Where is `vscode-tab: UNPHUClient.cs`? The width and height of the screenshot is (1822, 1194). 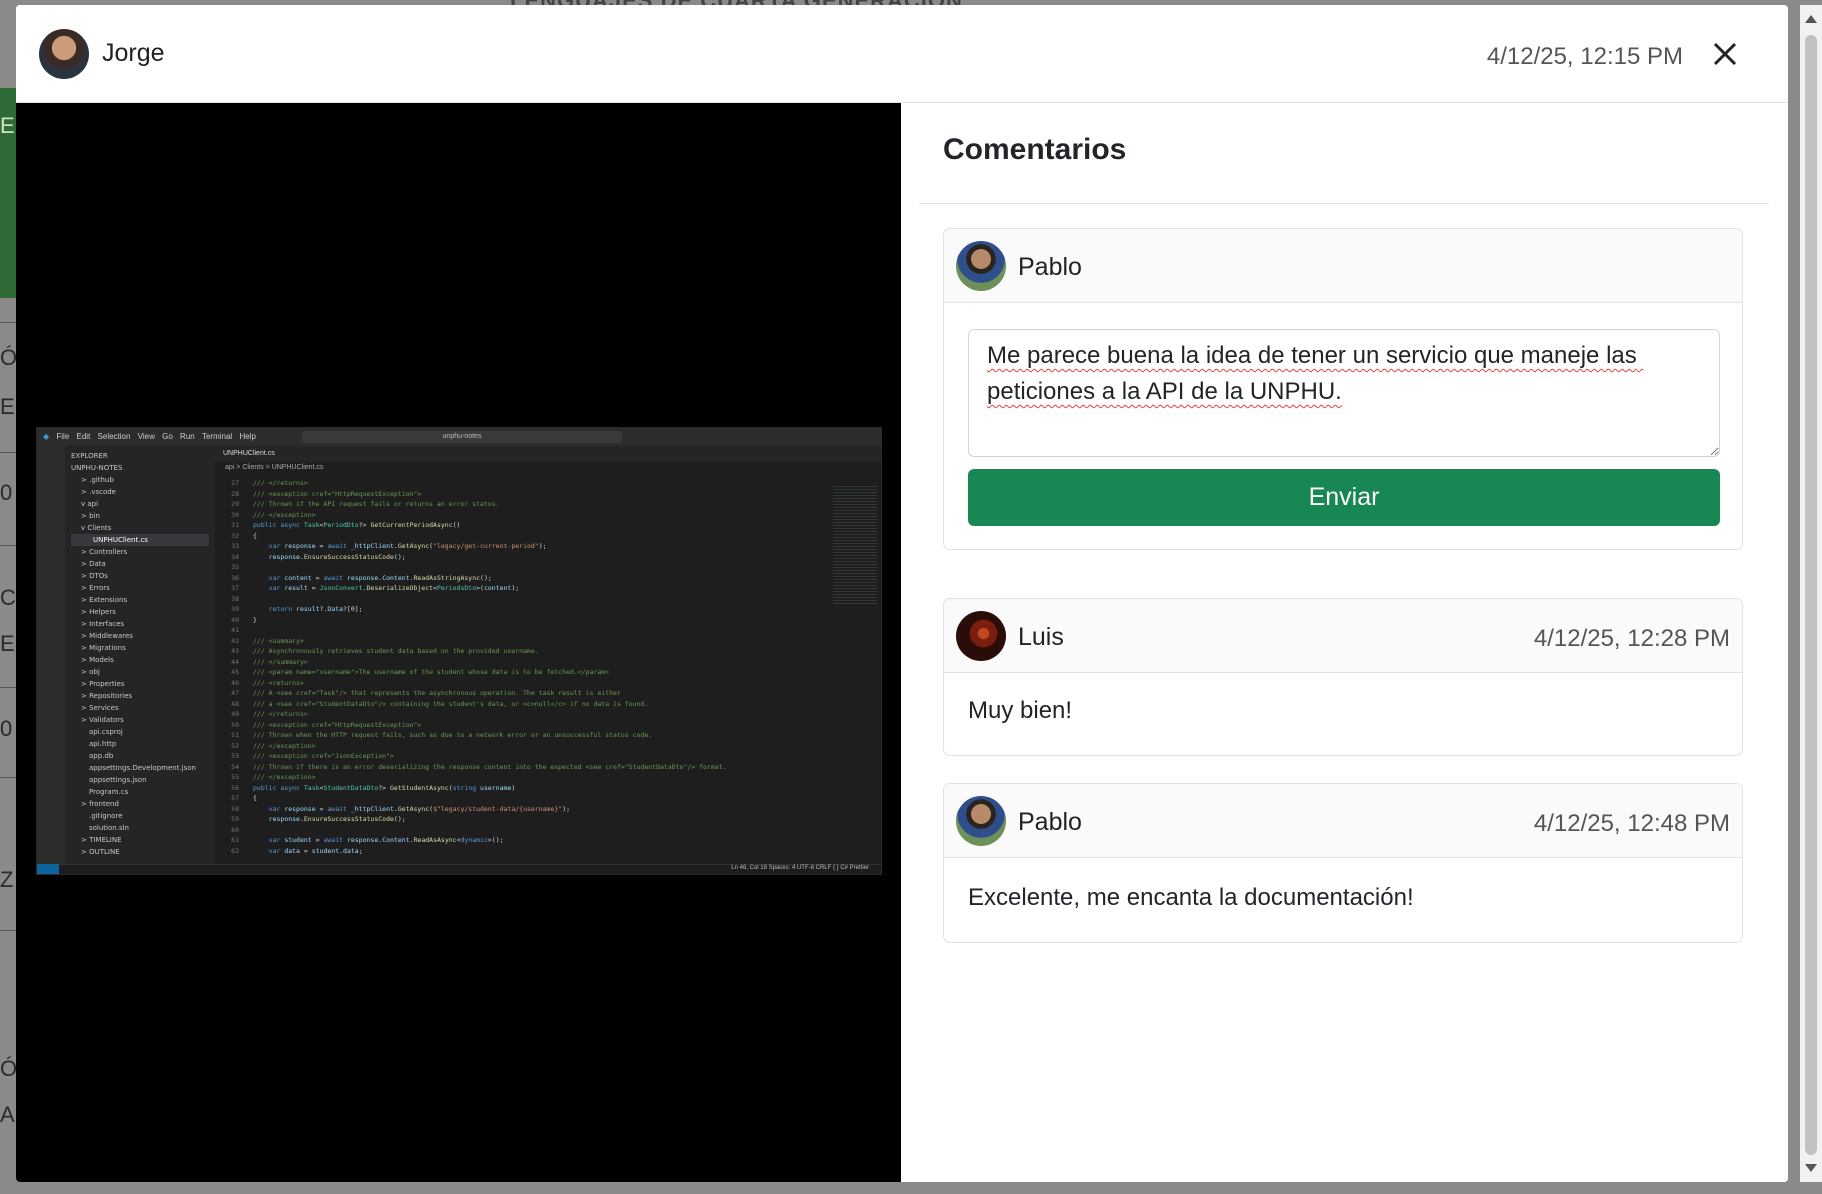
vscode-tab: UNPHUClient.cs is located at coordinates (548, 454).